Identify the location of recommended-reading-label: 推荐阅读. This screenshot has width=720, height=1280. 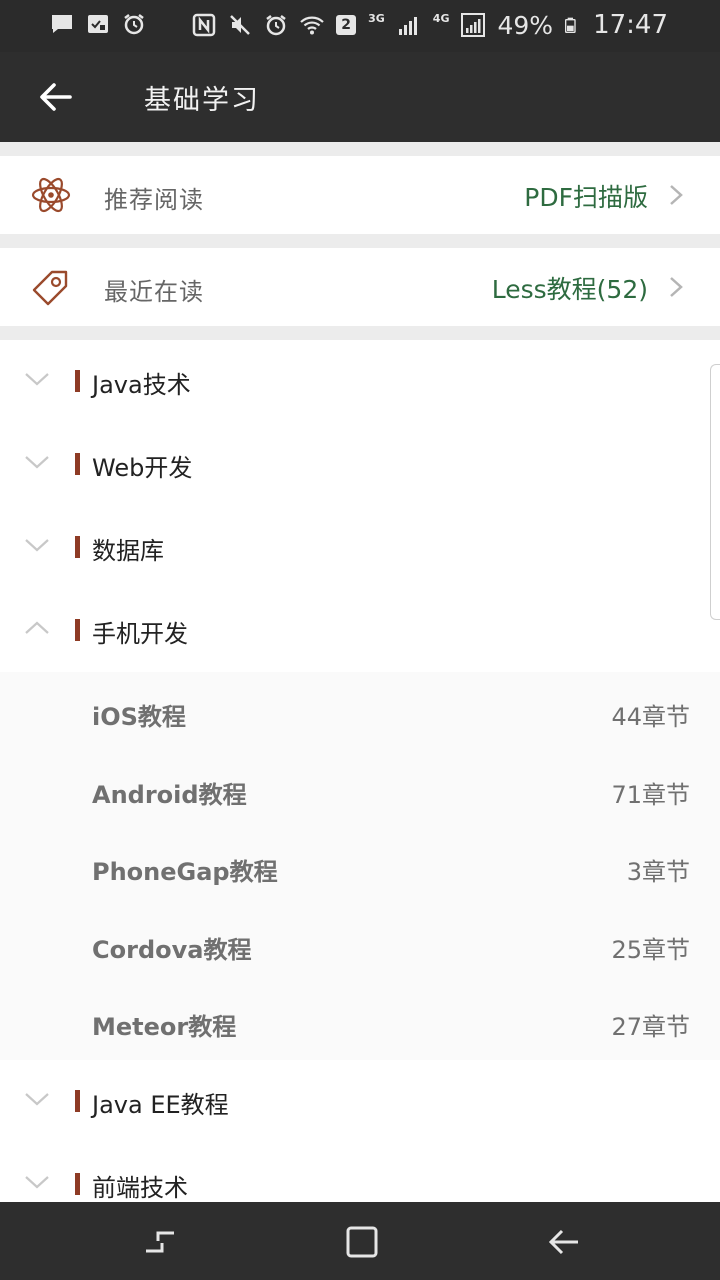
(154, 200).